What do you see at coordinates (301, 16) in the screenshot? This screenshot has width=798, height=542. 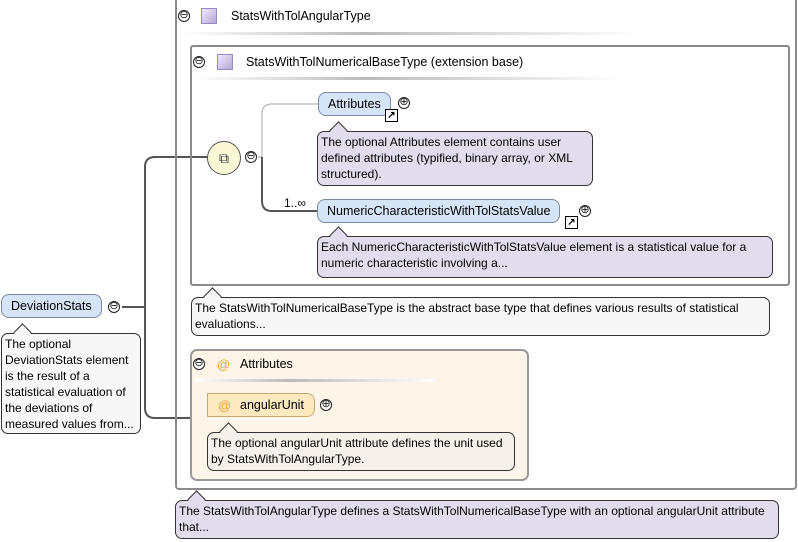 I see `type-title: StatsWithTolAngularType` at bounding box center [301, 16].